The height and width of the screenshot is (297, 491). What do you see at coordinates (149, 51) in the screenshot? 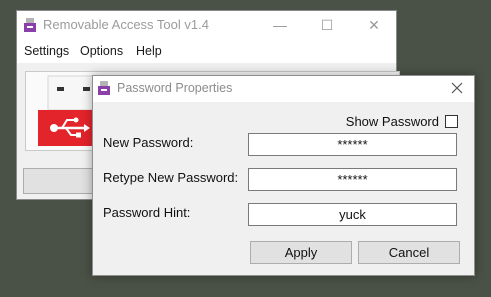
I see `menu-help: Help` at bounding box center [149, 51].